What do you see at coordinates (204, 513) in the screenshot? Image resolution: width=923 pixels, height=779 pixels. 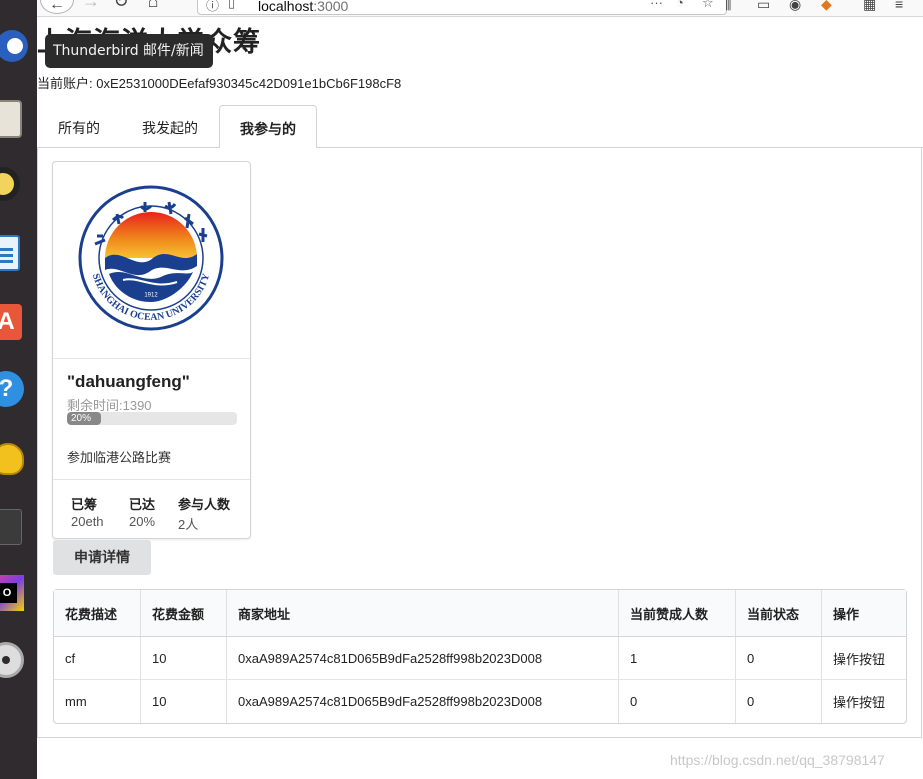 I see `stat-participants: 参与人数 2人` at bounding box center [204, 513].